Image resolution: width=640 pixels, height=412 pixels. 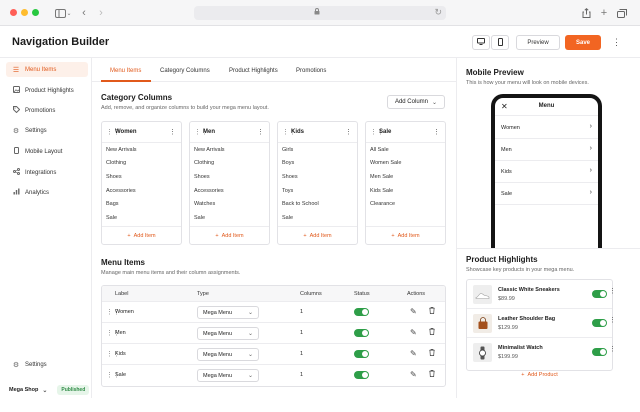 I want to click on shop-switcher: Mega Shop ⌄ Published, so click(x=49, y=390).